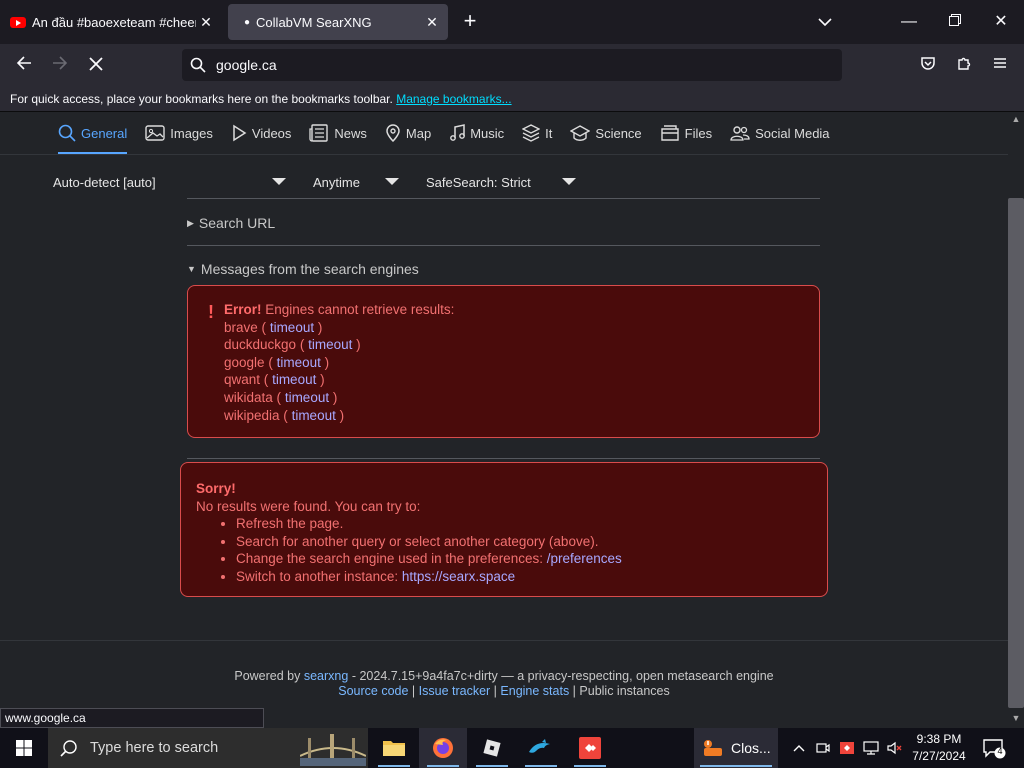 This screenshot has width=1024, height=768. I want to click on tab-general: General, so click(93, 133).